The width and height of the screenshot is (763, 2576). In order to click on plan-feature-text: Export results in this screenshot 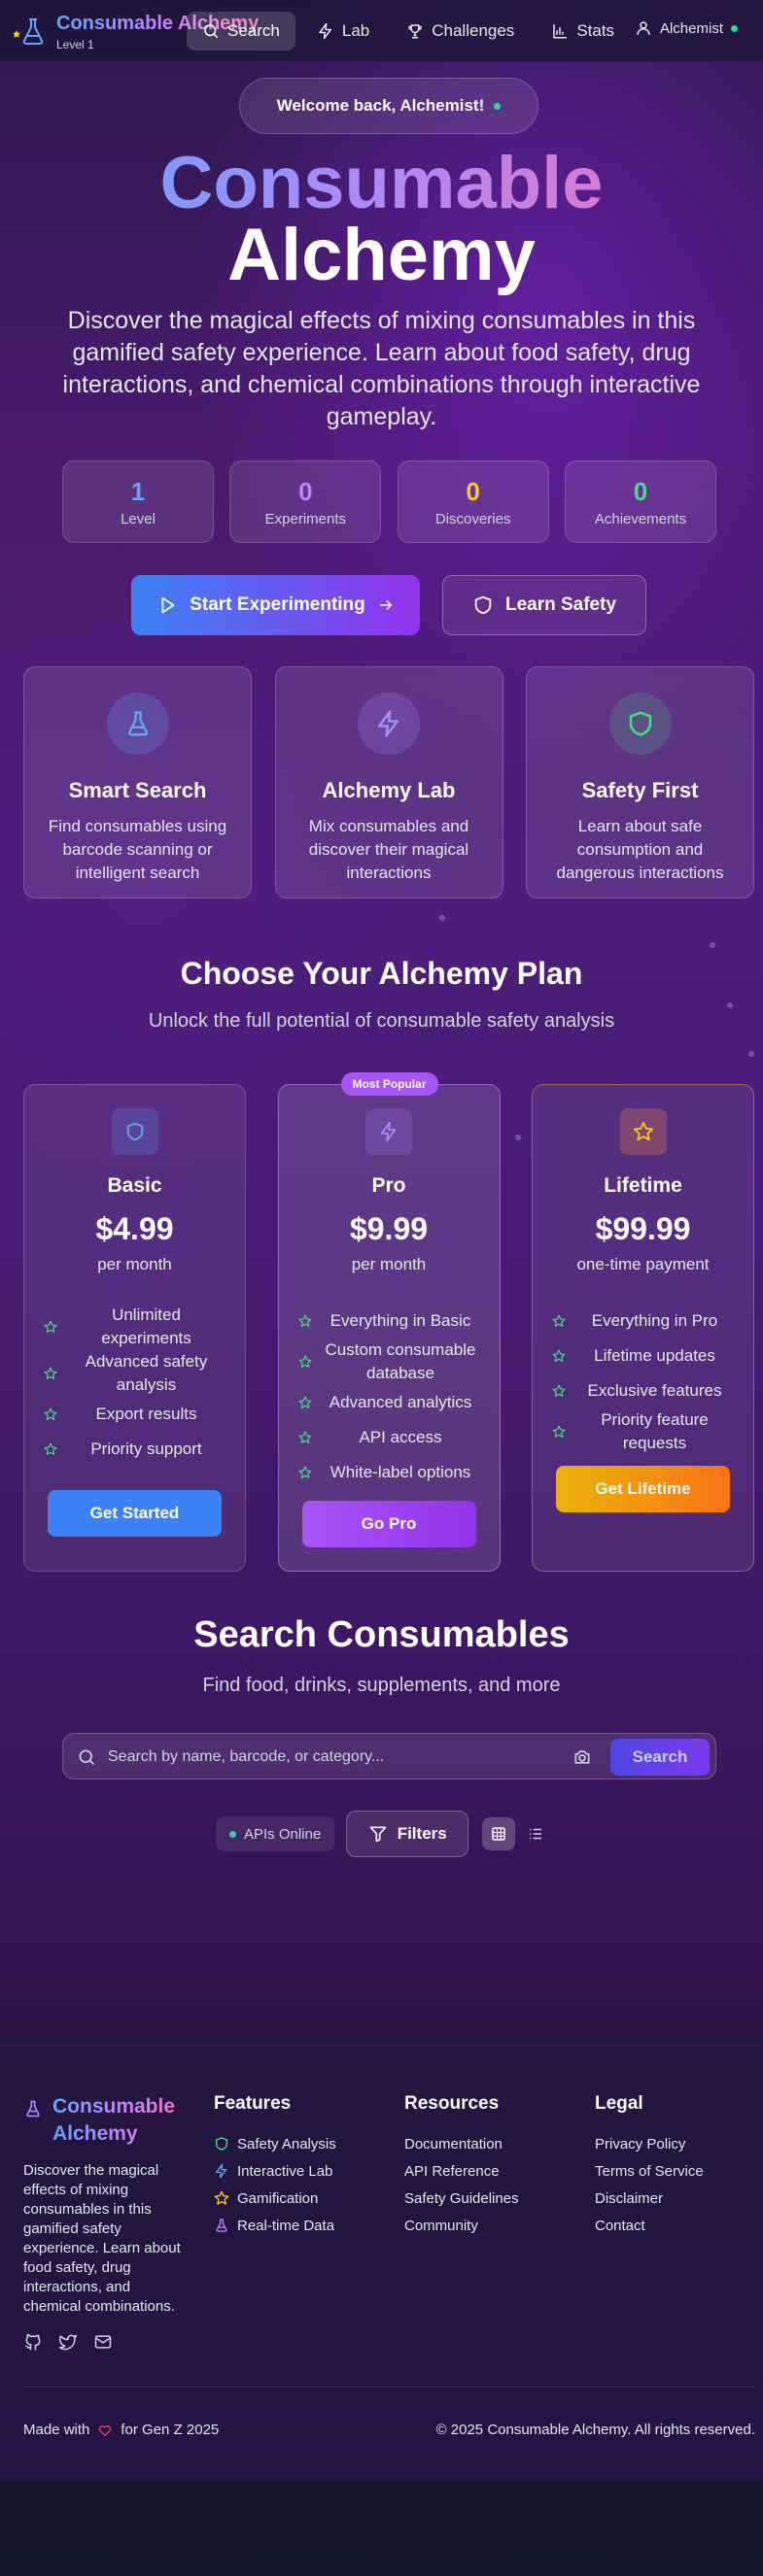, I will do `click(146, 1414)`.